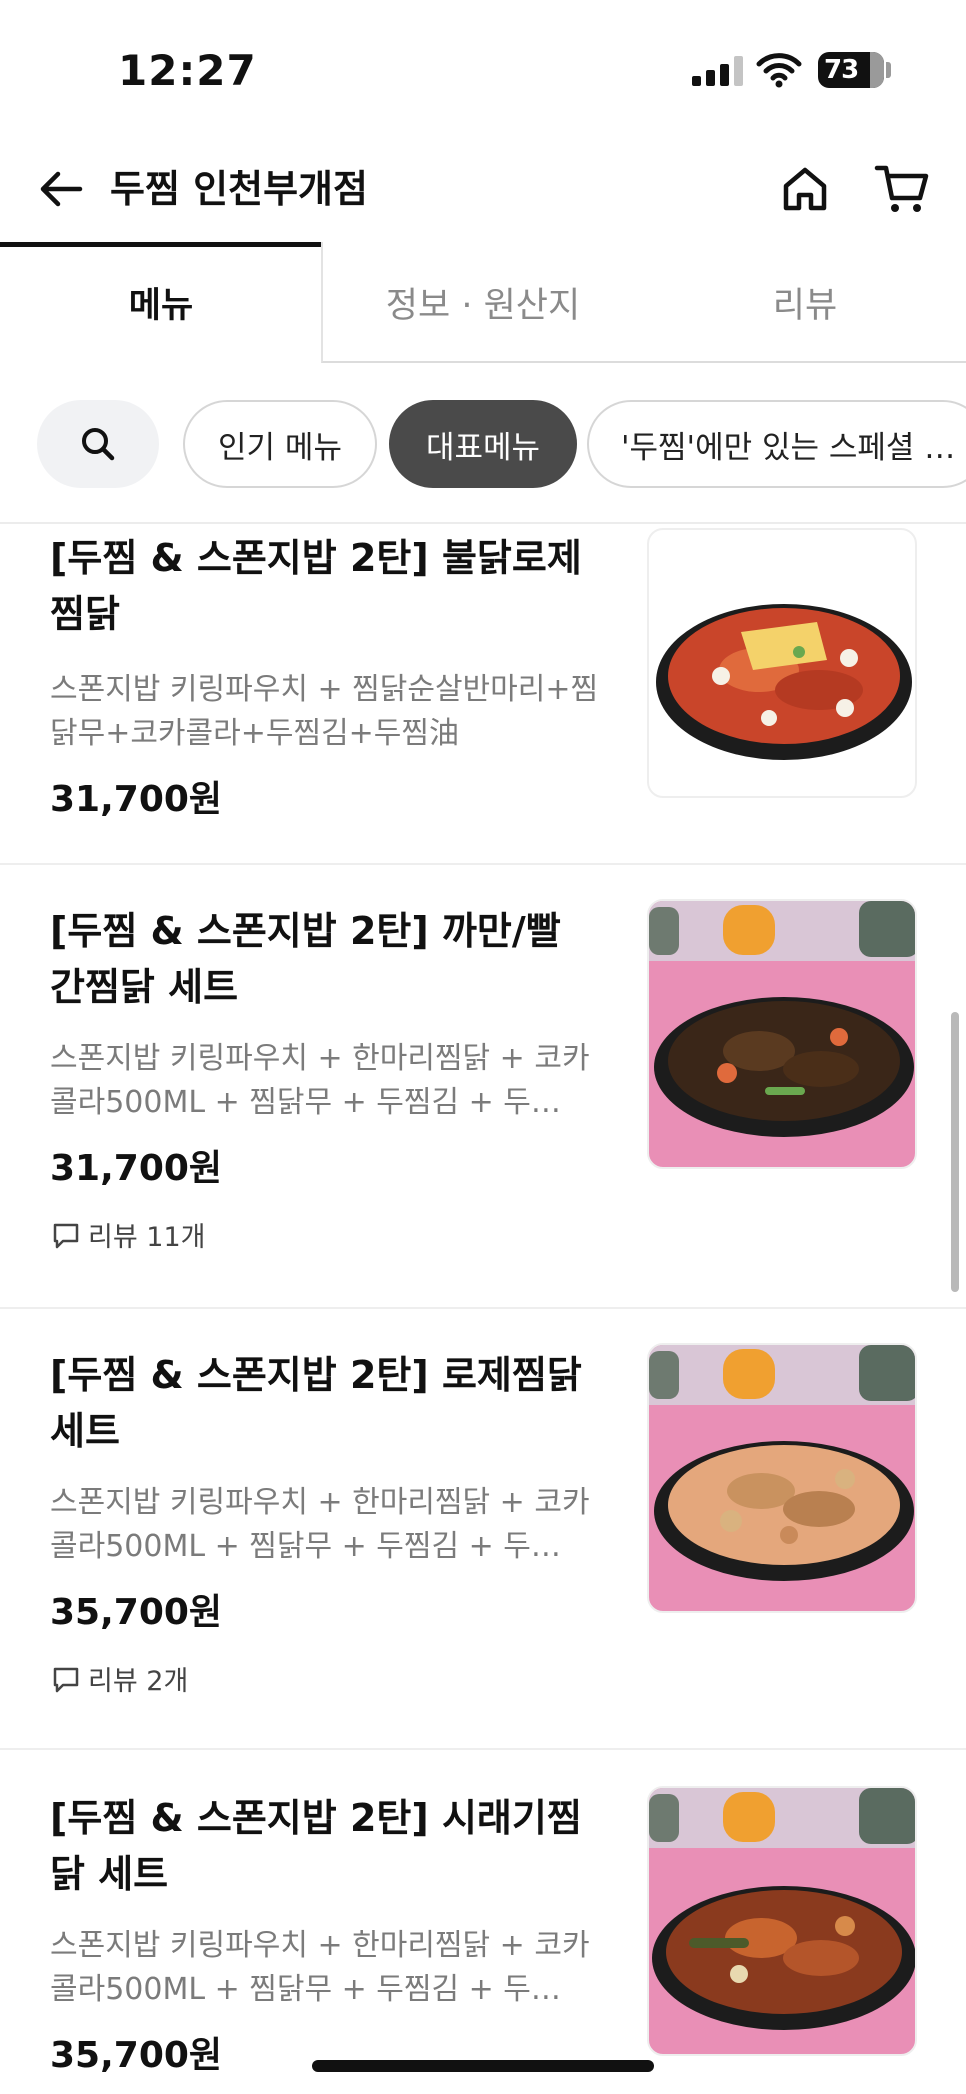 The height and width of the screenshot is (2094, 966). Describe the element at coordinates (483, 195) in the screenshot. I see `store-header: 두찜 인천부개점` at that location.